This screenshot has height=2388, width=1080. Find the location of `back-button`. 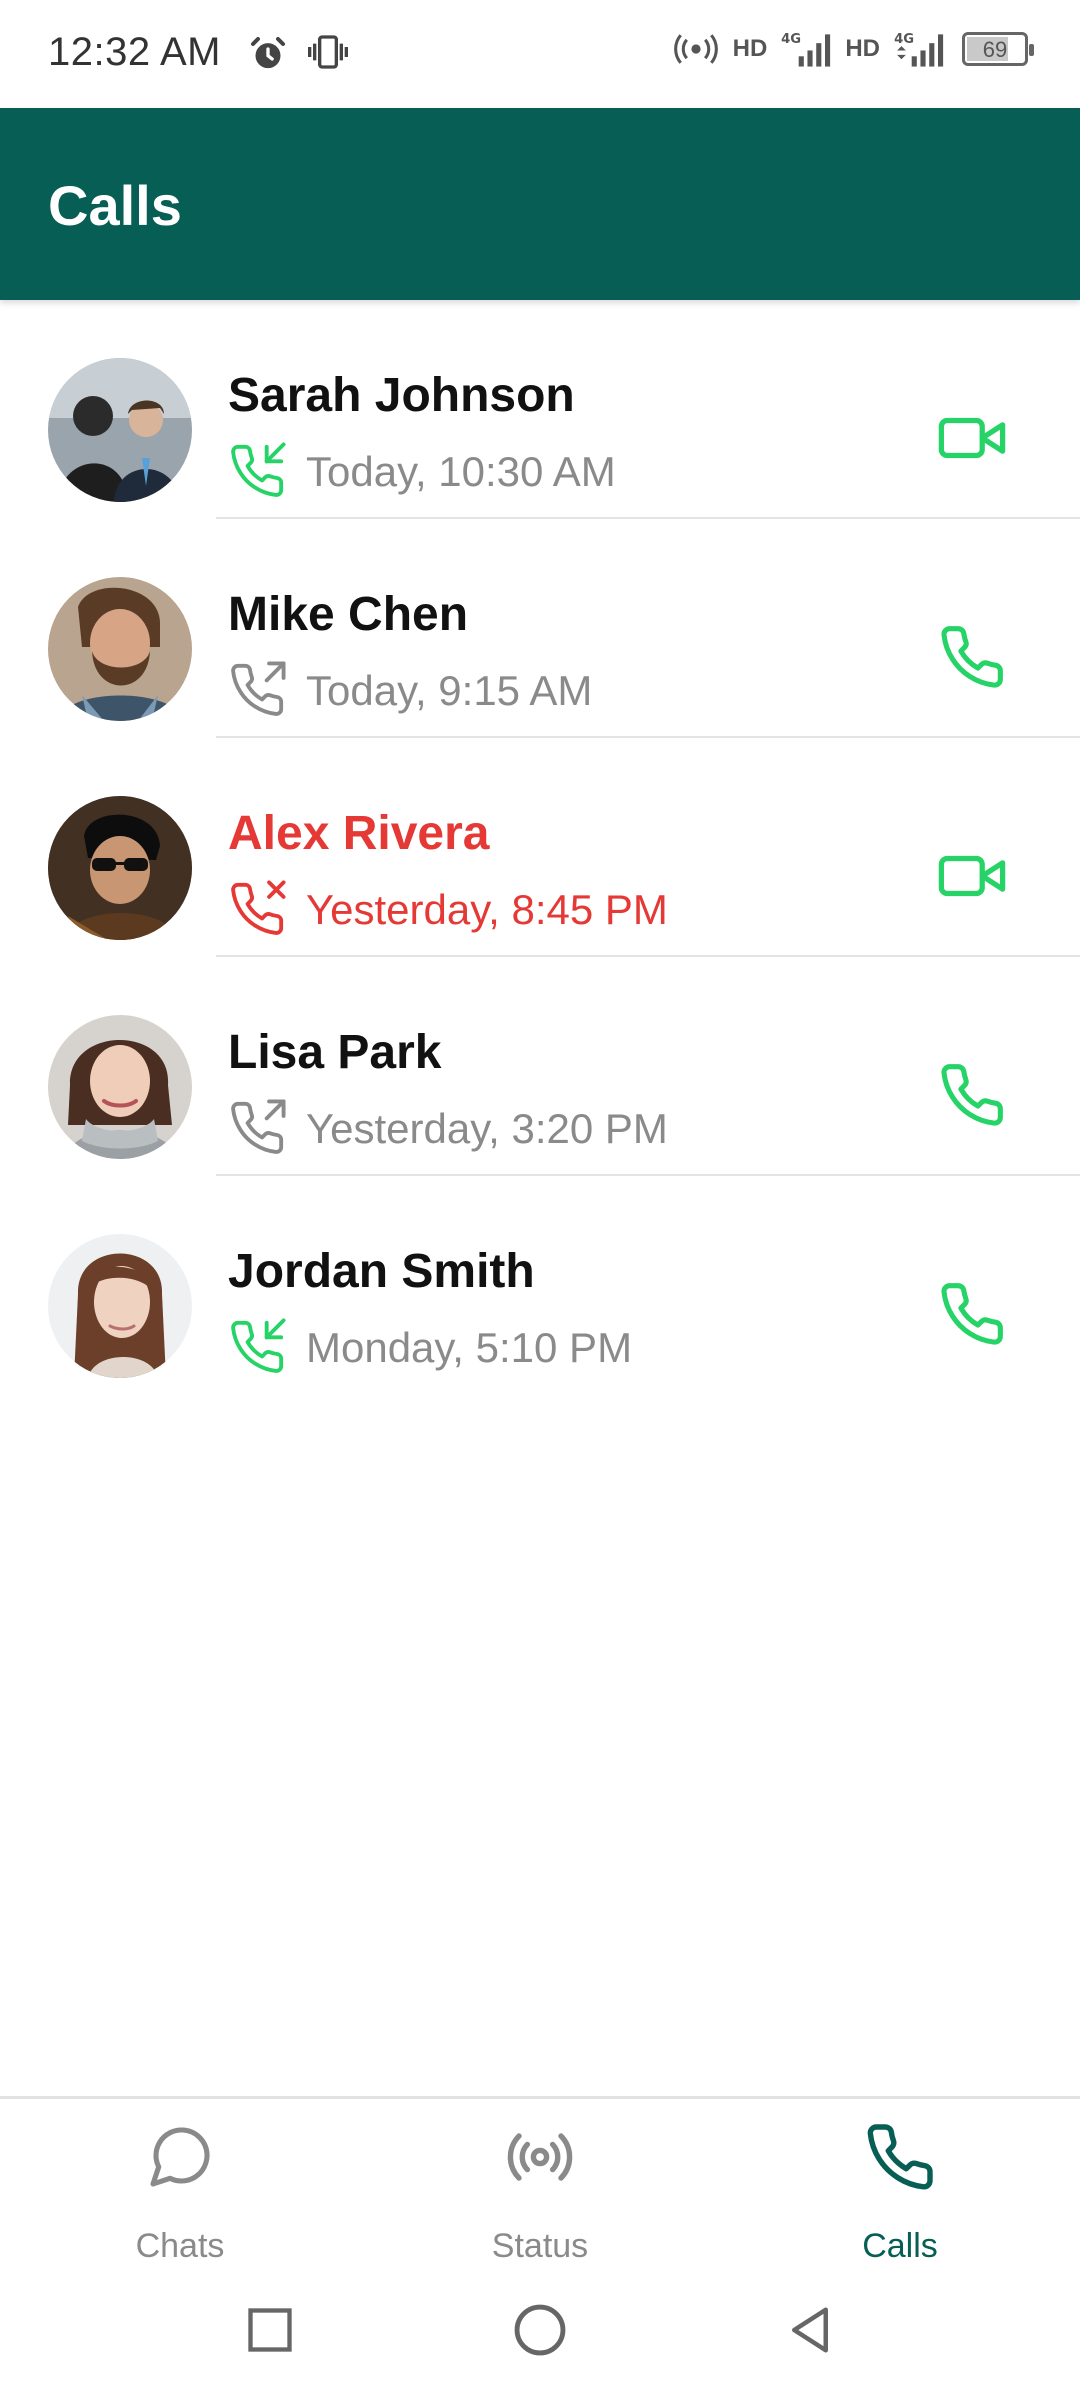

back-button is located at coordinates (810, 2330).